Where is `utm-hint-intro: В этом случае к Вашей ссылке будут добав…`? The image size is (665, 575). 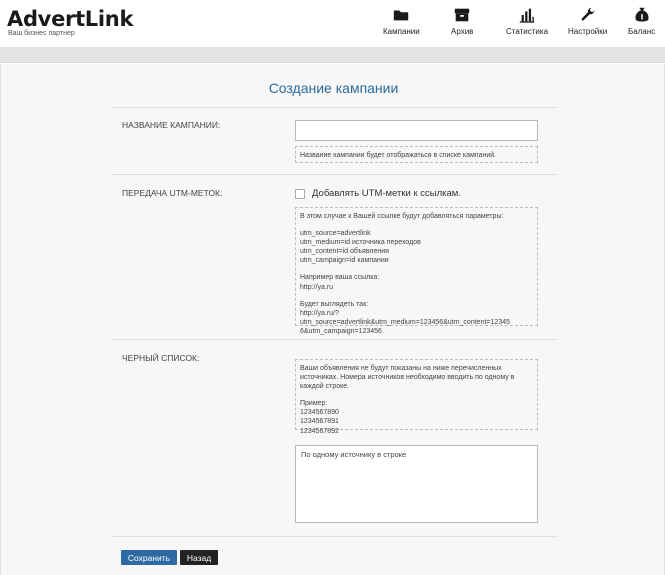
utm-hint-intro: В этом случае к Вашей ссылке будут добав… is located at coordinates (402, 216).